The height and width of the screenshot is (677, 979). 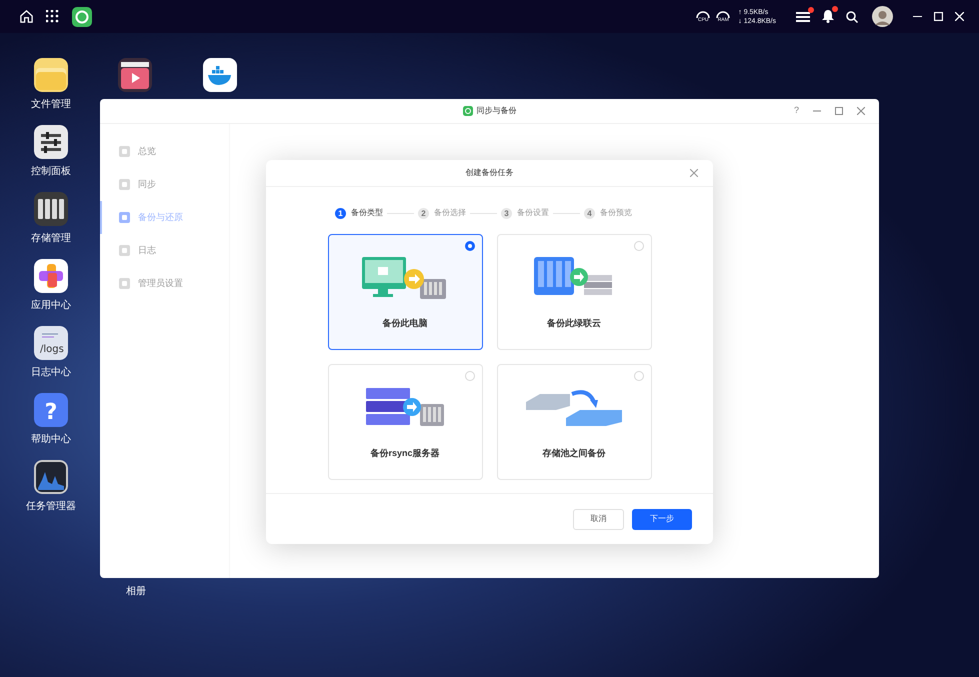 What do you see at coordinates (135, 75) in the screenshot?
I see `video-app-icon` at bounding box center [135, 75].